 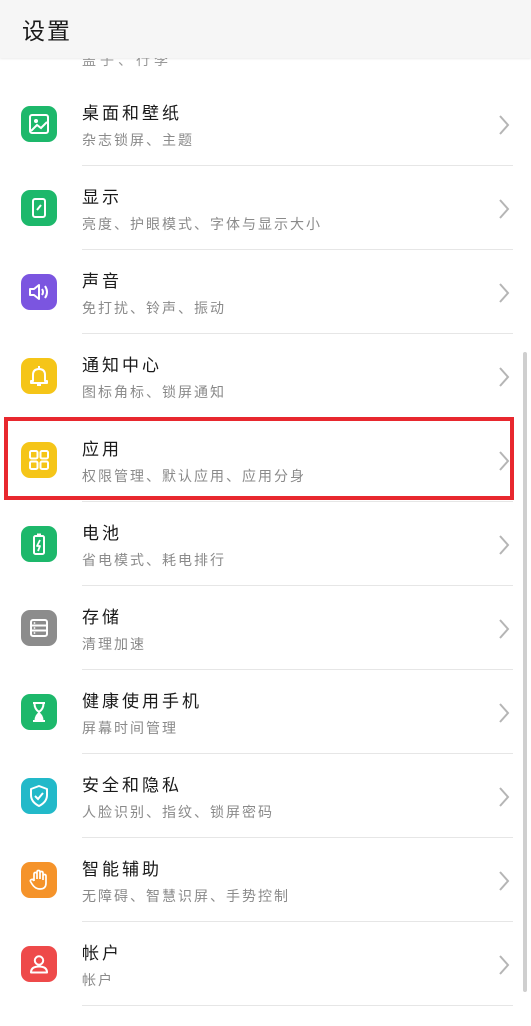 I want to click on apps-grid-icon, so click(x=39, y=460).